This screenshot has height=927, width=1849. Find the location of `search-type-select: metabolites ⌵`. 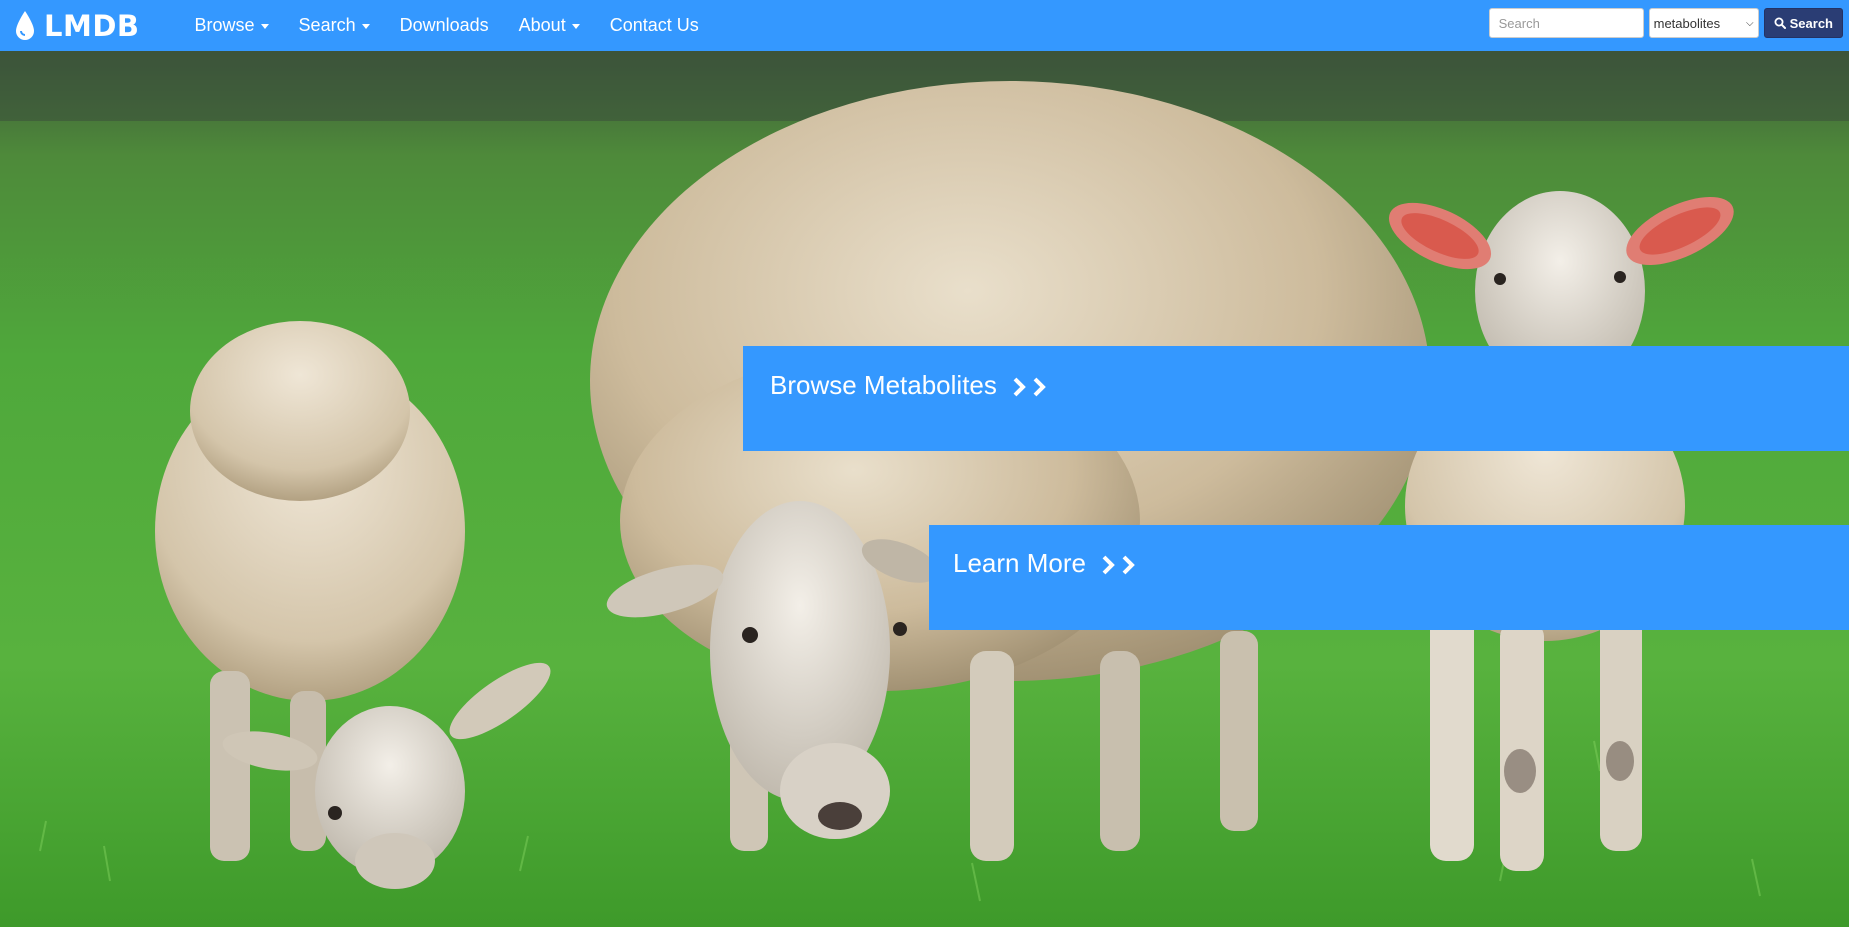

search-type-select: metabolites ⌵ is located at coordinates (1703, 23).